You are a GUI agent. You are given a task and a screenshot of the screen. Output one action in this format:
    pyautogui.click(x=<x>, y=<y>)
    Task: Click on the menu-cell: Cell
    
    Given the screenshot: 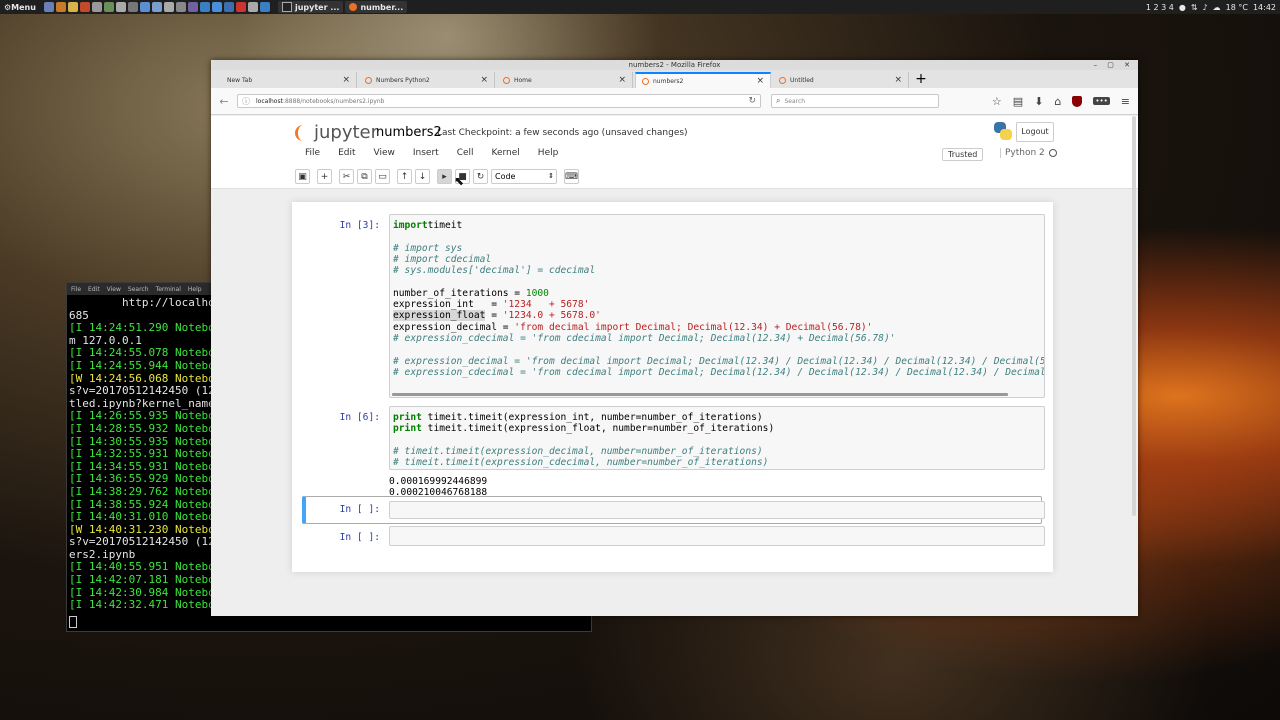 What is the action you would take?
    pyautogui.click(x=464, y=153)
    